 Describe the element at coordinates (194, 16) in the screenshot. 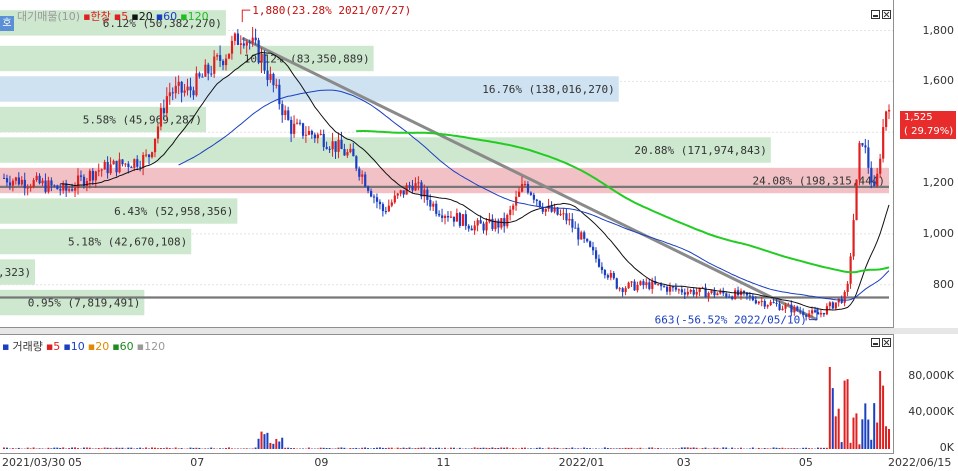

I see `price-legend-item: ▪120` at that location.